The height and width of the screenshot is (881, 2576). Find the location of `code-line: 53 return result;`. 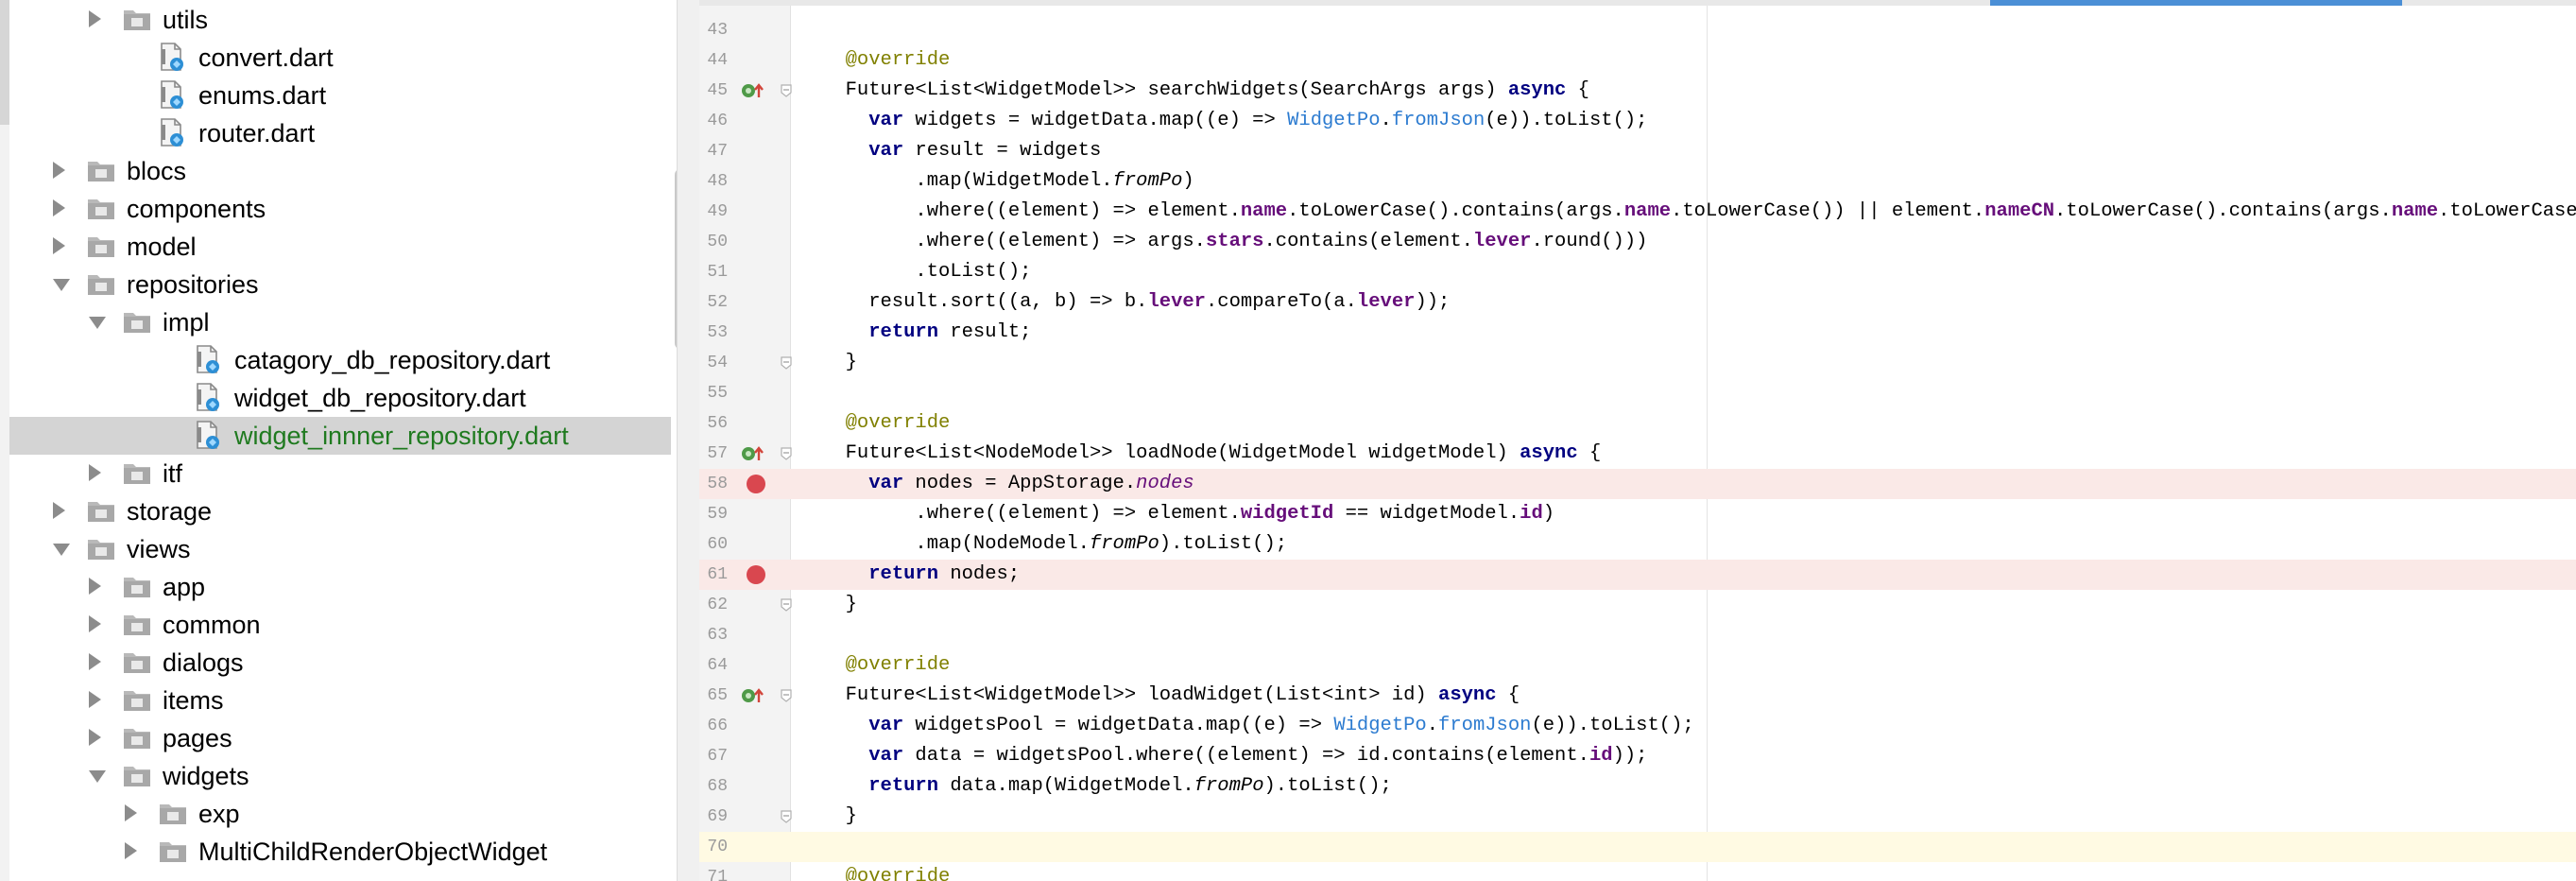

code-line: 53 return result; is located at coordinates (1637, 333).